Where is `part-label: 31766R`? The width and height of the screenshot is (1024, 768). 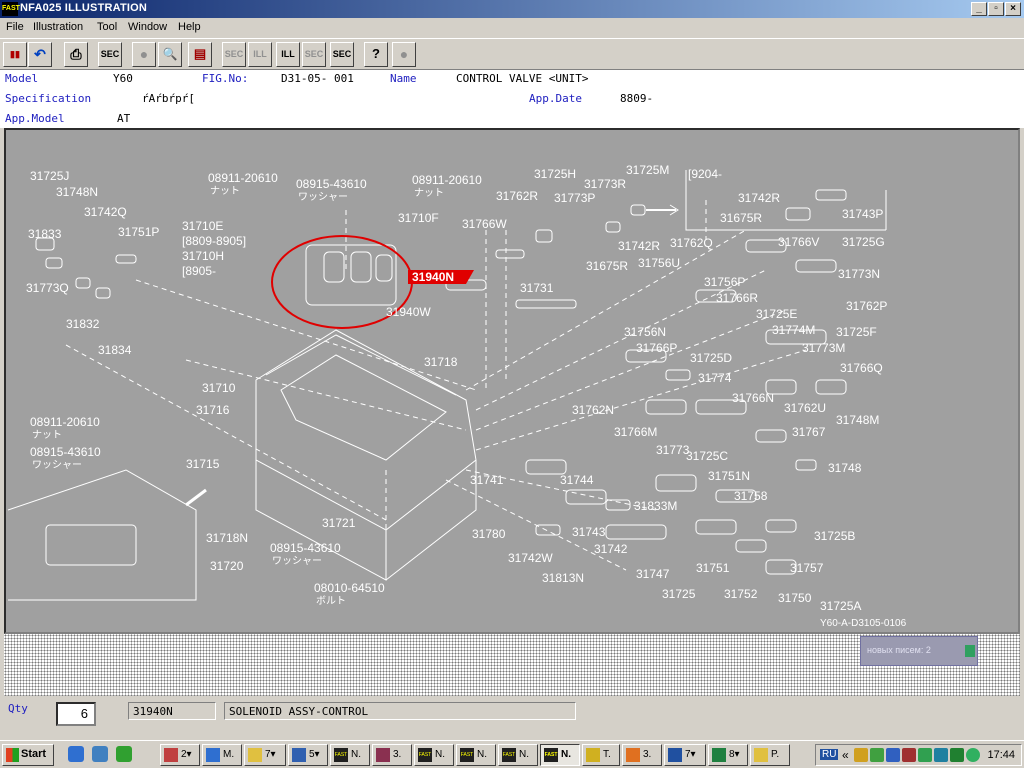 part-label: 31766R is located at coordinates (737, 298).